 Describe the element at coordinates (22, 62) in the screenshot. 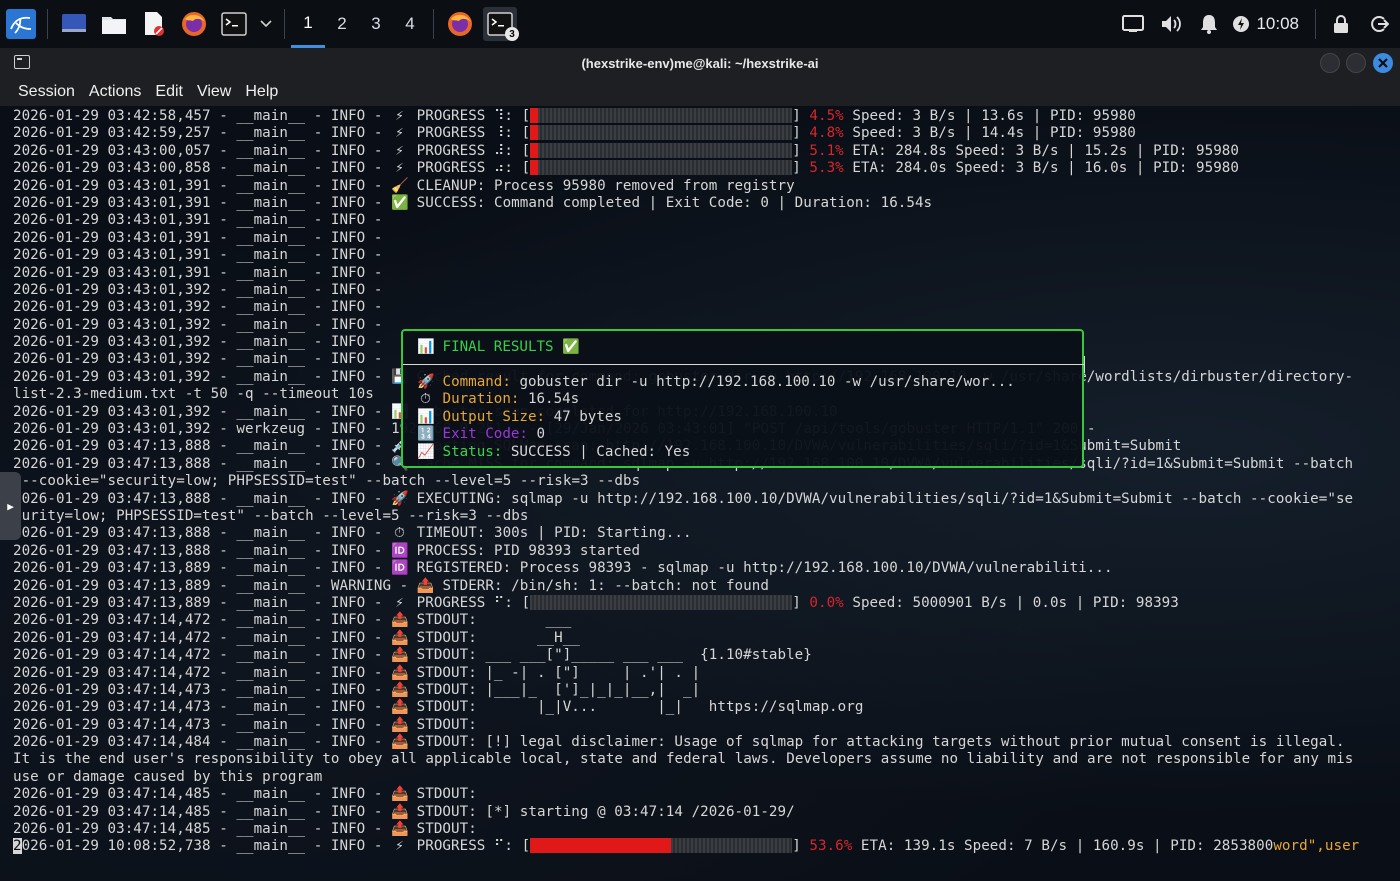

I see `terminal-icon` at that location.